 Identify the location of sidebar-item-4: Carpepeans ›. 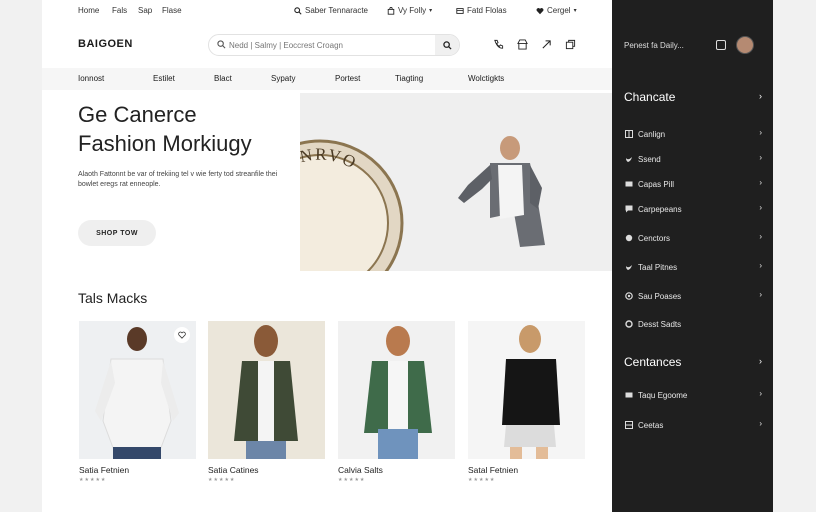
(693, 209).